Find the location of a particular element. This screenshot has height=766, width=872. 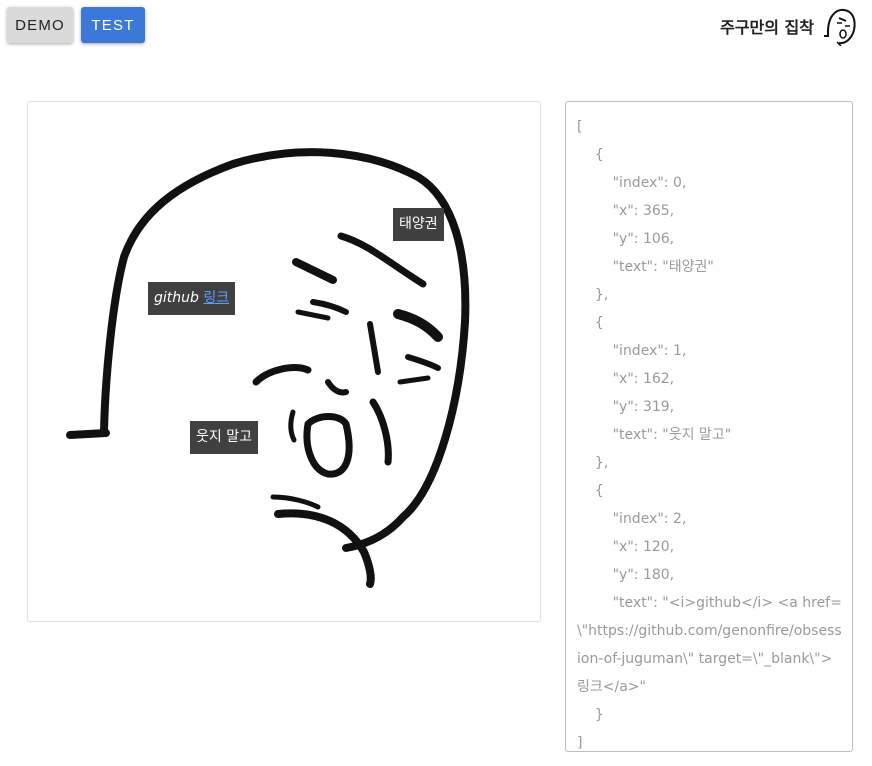

tag-label: 태양권 is located at coordinates (418, 224).